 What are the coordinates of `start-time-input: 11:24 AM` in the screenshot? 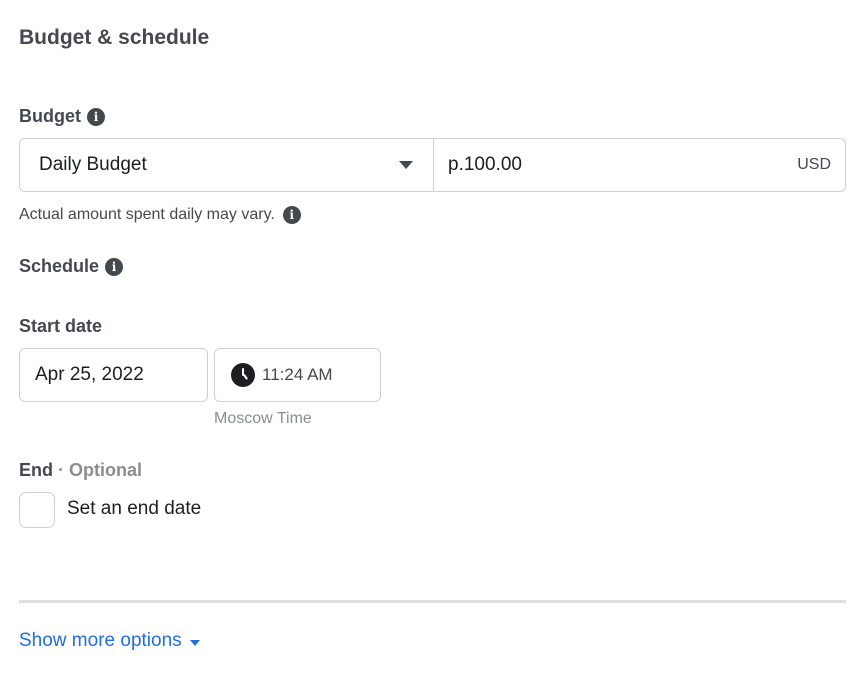 It's located at (297, 375).